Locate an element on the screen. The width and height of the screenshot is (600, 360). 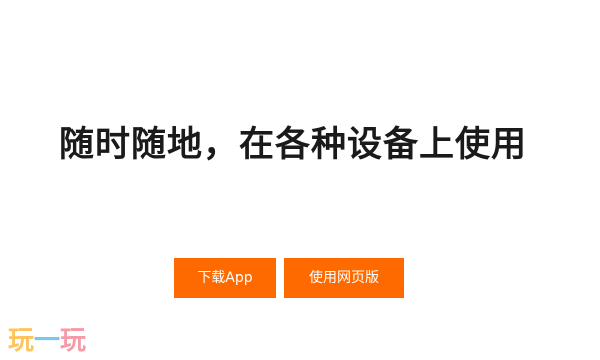
watermark-logo: 玩一玩 is located at coordinates (47, 341).